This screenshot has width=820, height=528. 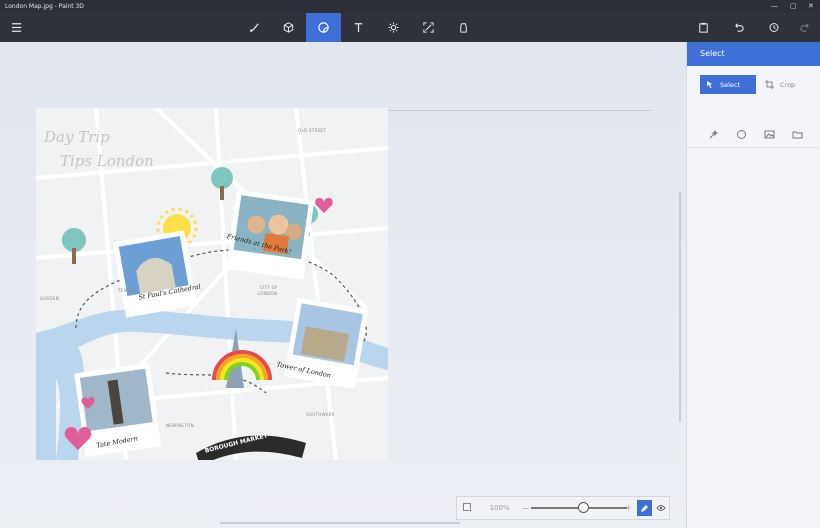 I want to click on zoom-bar: 100% — +, so click(x=563, y=508).